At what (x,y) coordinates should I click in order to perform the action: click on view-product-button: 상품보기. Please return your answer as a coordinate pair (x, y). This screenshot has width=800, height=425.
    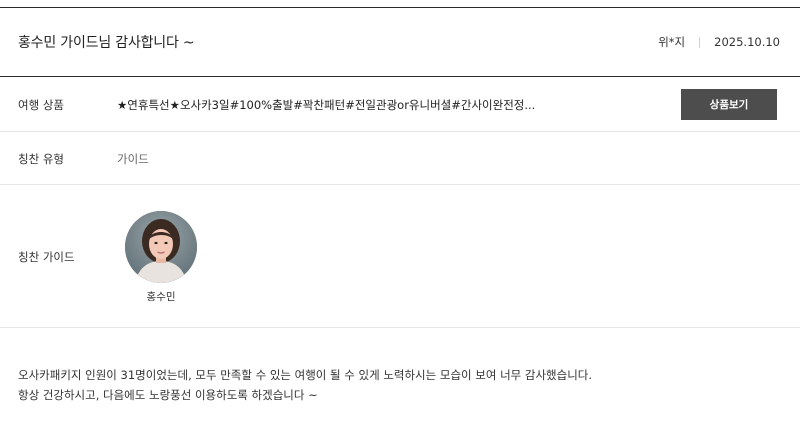
    Looking at the image, I should click on (729, 104).